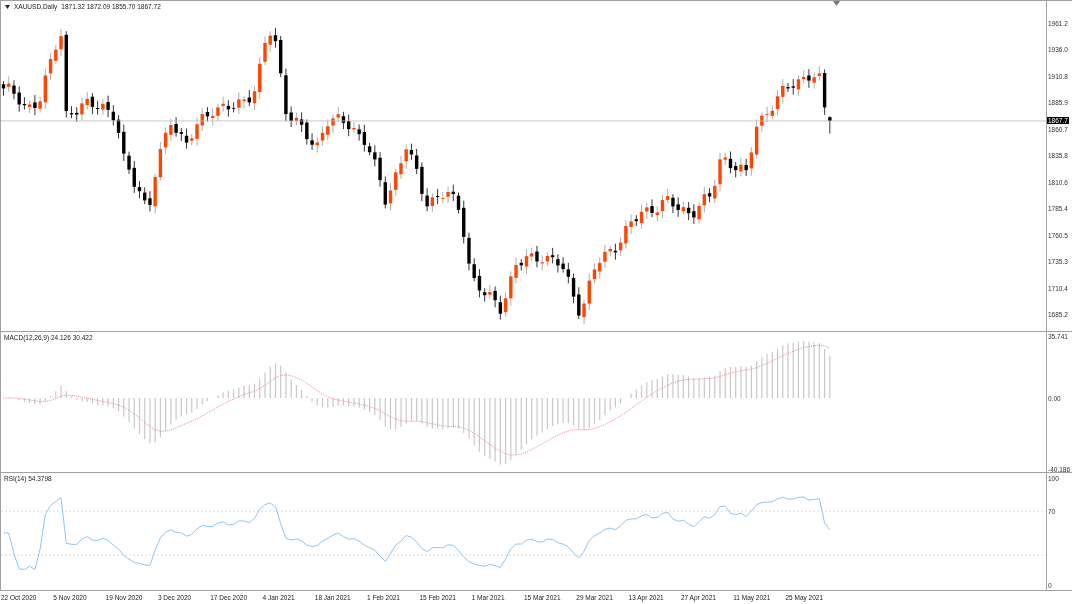 The height and width of the screenshot is (604, 1072). Describe the element at coordinates (836, 3) in the screenshot. I see `chart-shift-triangle-icon` at that location.